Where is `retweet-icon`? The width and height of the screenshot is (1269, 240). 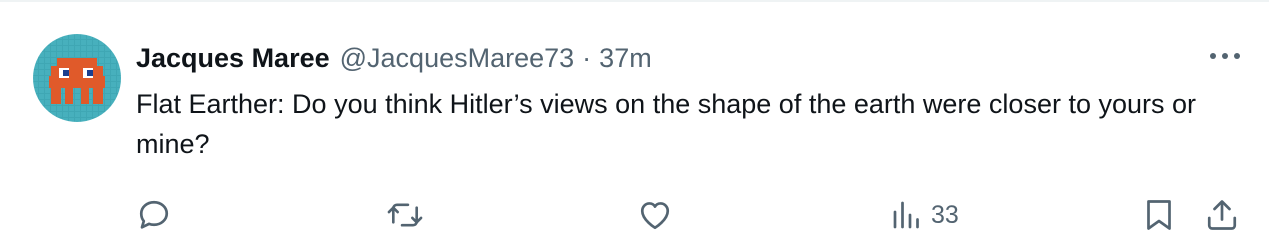 retweet-icon is located at coordinates (405, 215).